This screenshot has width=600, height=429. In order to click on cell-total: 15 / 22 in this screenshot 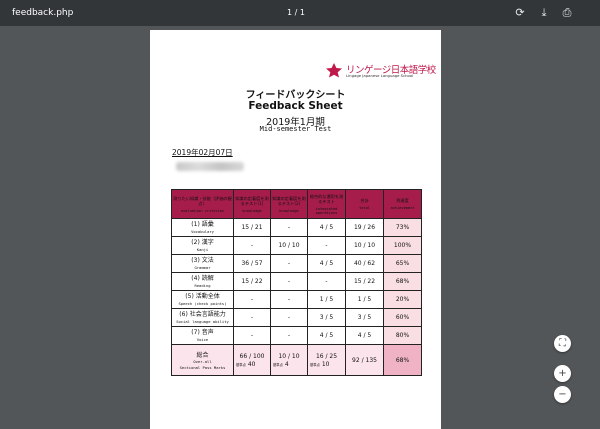, I will do `click(364, 281)`.